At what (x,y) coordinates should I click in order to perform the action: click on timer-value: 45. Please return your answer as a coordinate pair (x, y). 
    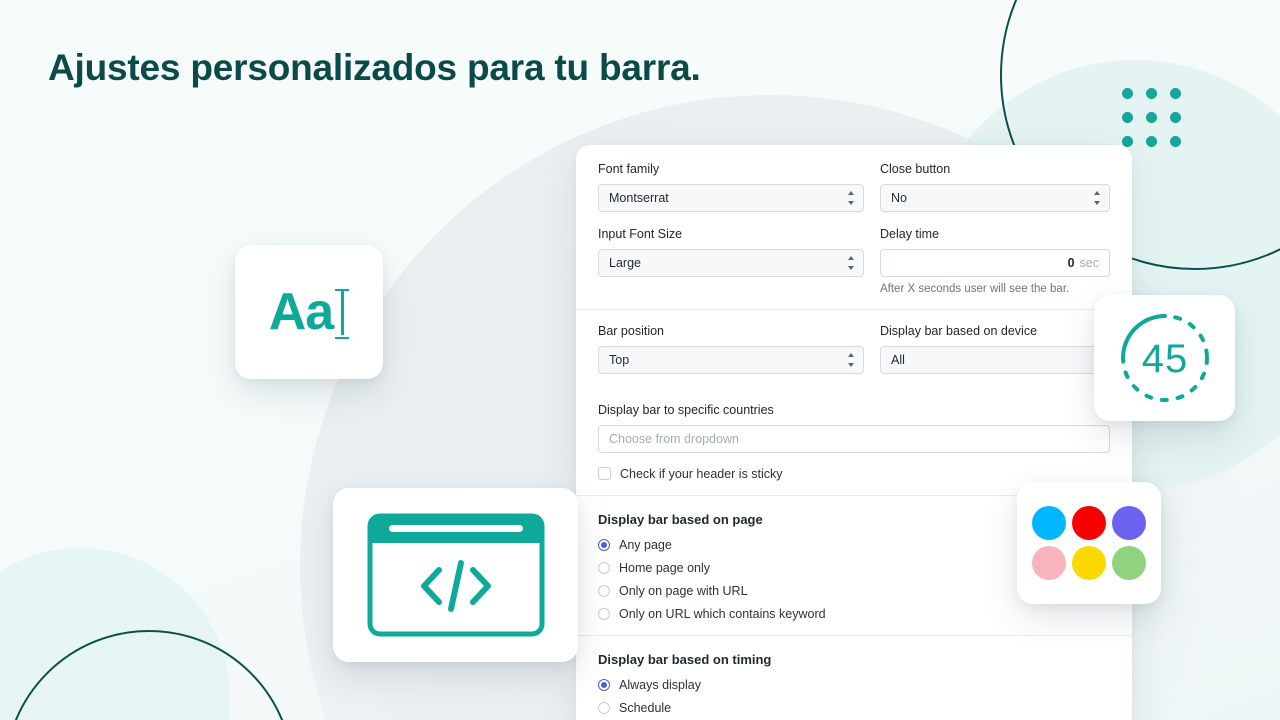
    Looking at the image, I should click on (1164, 359).